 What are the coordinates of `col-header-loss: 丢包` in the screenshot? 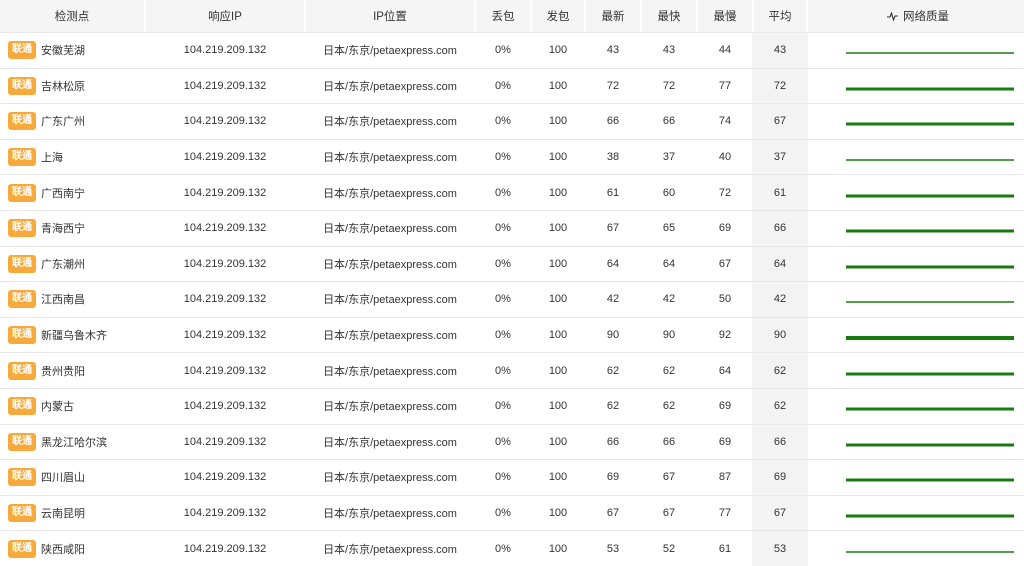 It's located at (503, 16).